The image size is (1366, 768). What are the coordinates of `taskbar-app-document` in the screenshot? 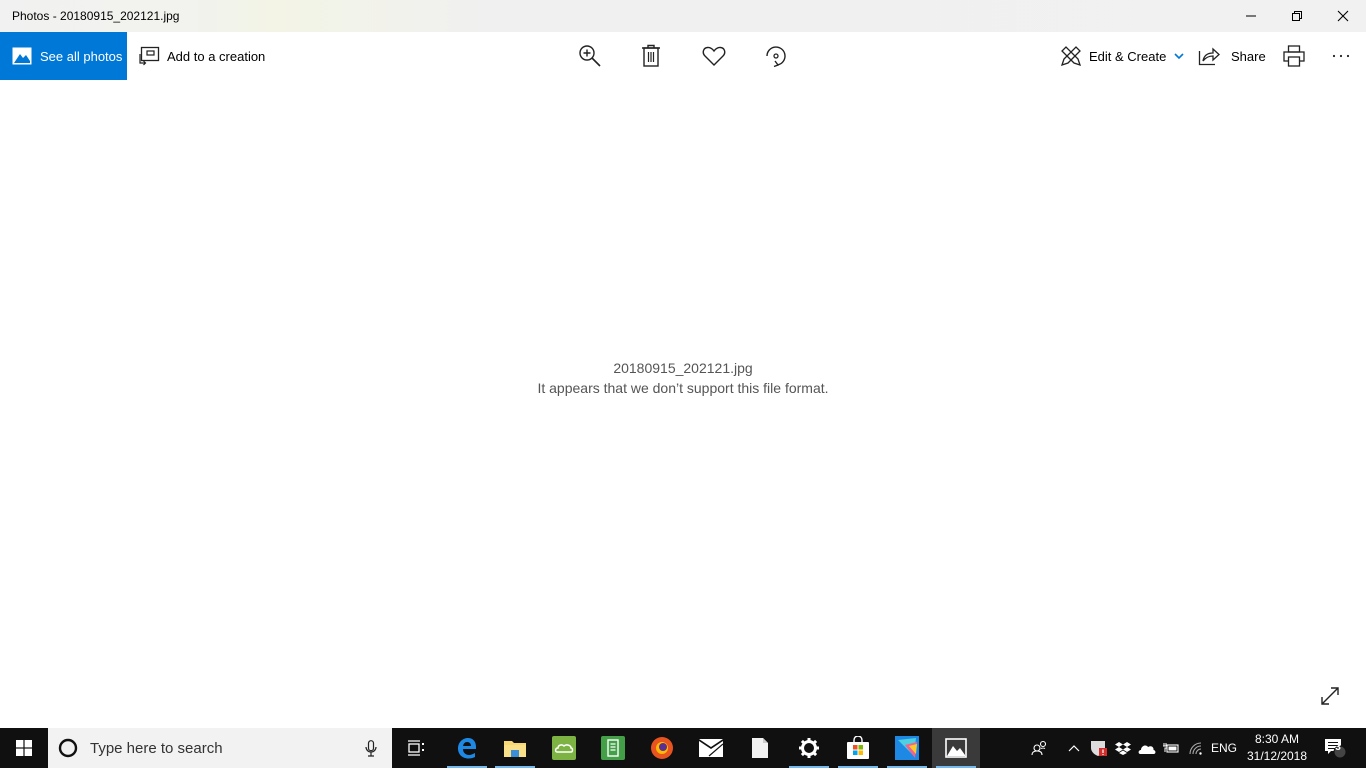 It's located at (760, 748).